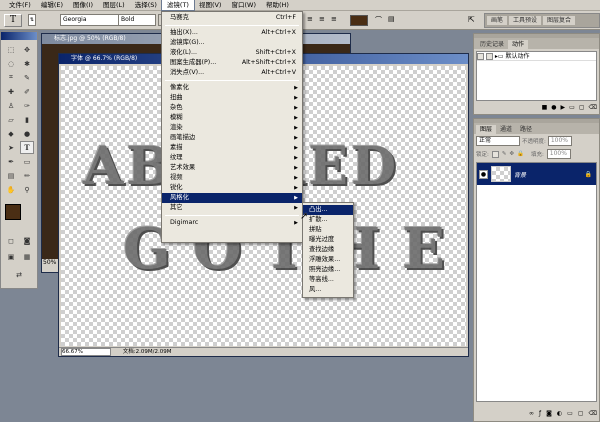  Describe the element at coordinates (13, 212) in the screenshot. I see `foreground-color-swatch` at that location.